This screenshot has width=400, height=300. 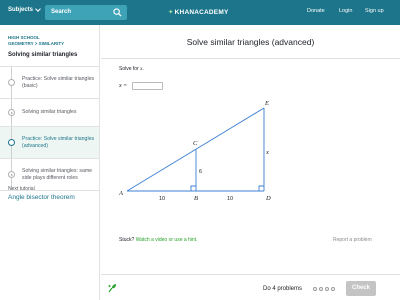 I want to click on point-c-label: C, so click(x=195, y=143).